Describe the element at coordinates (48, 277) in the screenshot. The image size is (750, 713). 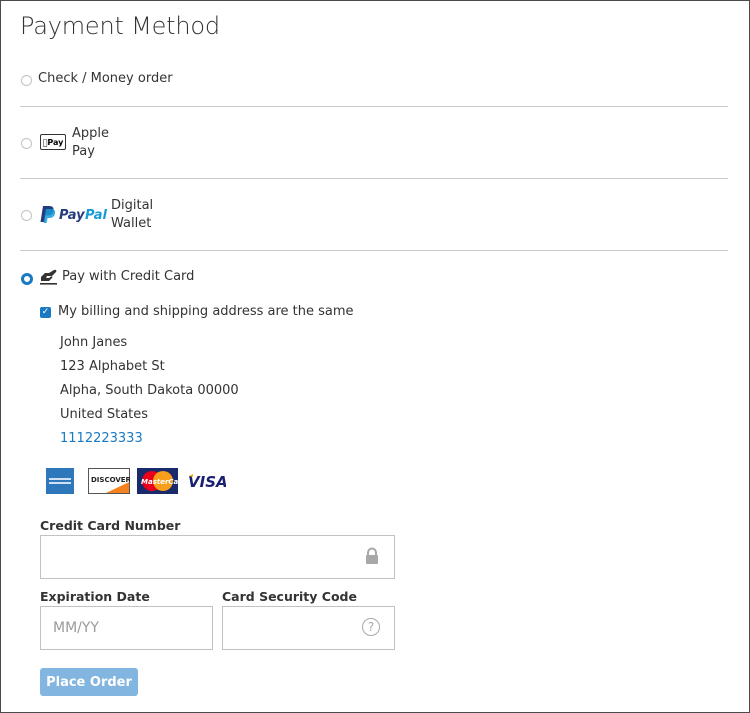
I see `credit-card-hand-icon` at that location.